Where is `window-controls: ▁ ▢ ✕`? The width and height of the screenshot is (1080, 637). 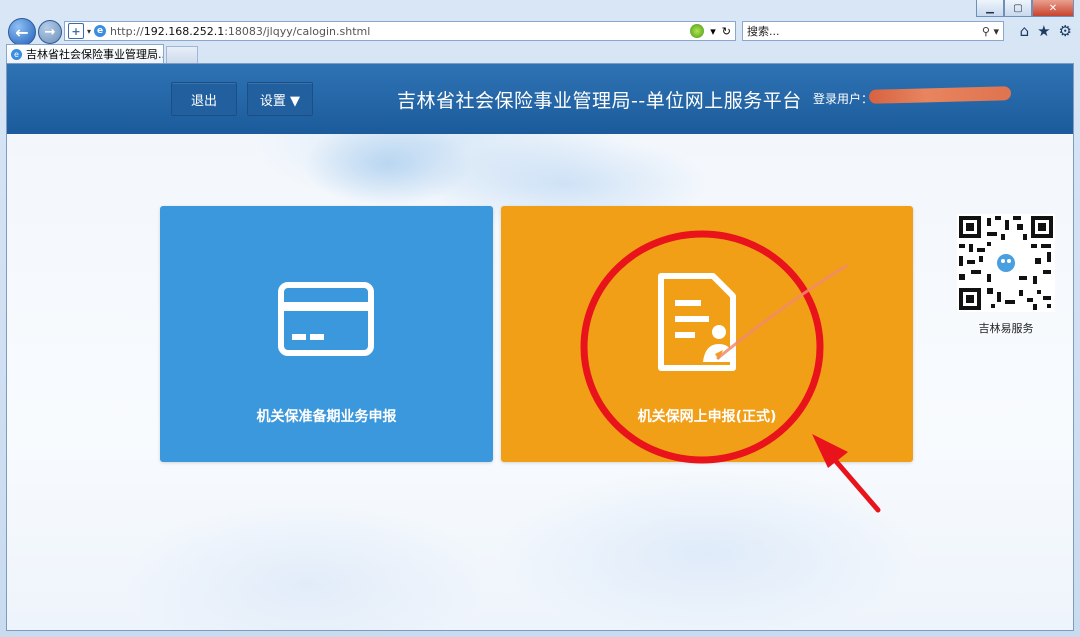 window-controls: ▁ ▢ ✕ is located at coordinates (1025, 8).